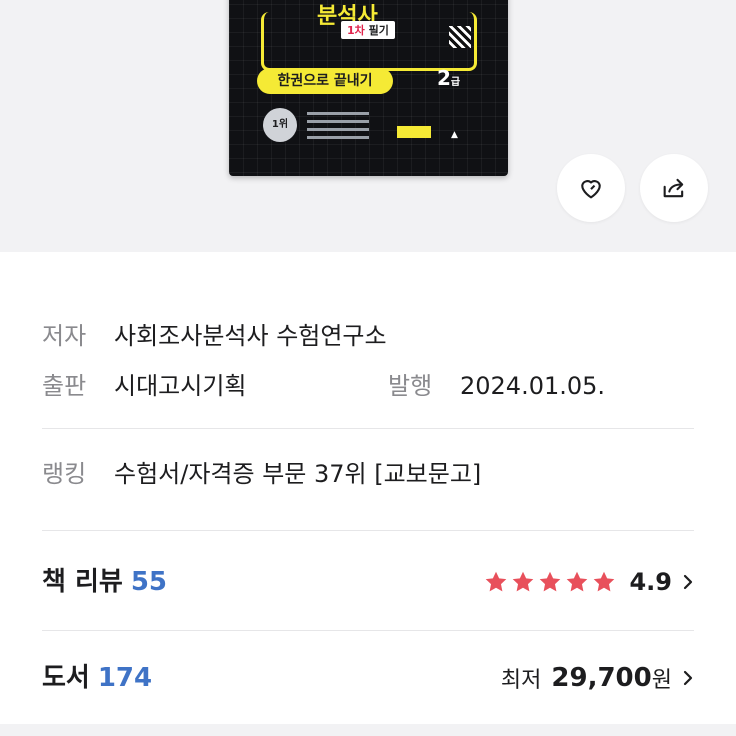  I want to click on share-icon, so click(673, 188).